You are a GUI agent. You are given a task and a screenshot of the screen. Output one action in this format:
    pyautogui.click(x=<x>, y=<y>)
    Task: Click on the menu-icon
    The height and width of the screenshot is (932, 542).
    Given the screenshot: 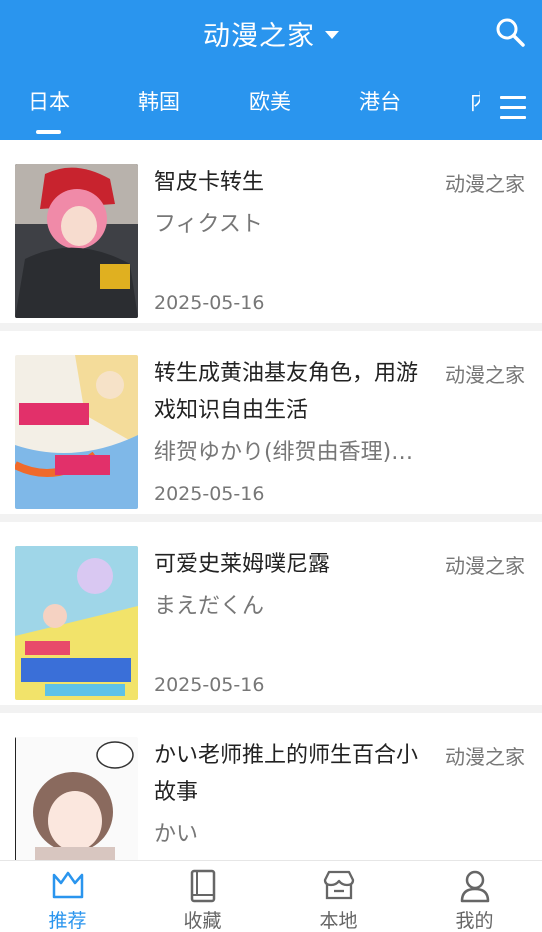 What is the action you would take?
    pyautogui.click(x=513, y=97)
    